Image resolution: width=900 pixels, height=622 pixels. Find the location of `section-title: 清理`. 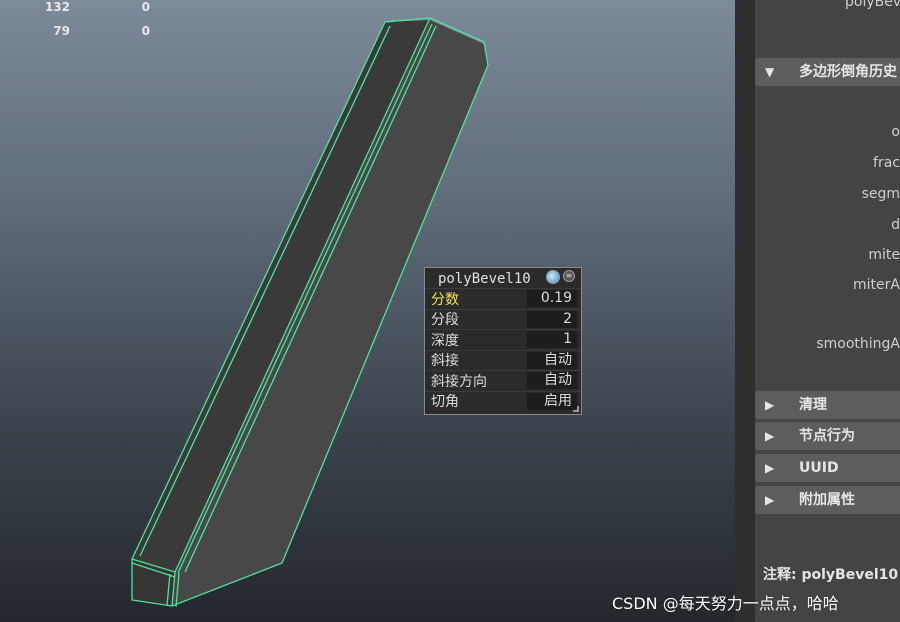

section-title: 清理 is located at coordinates (813, 405).